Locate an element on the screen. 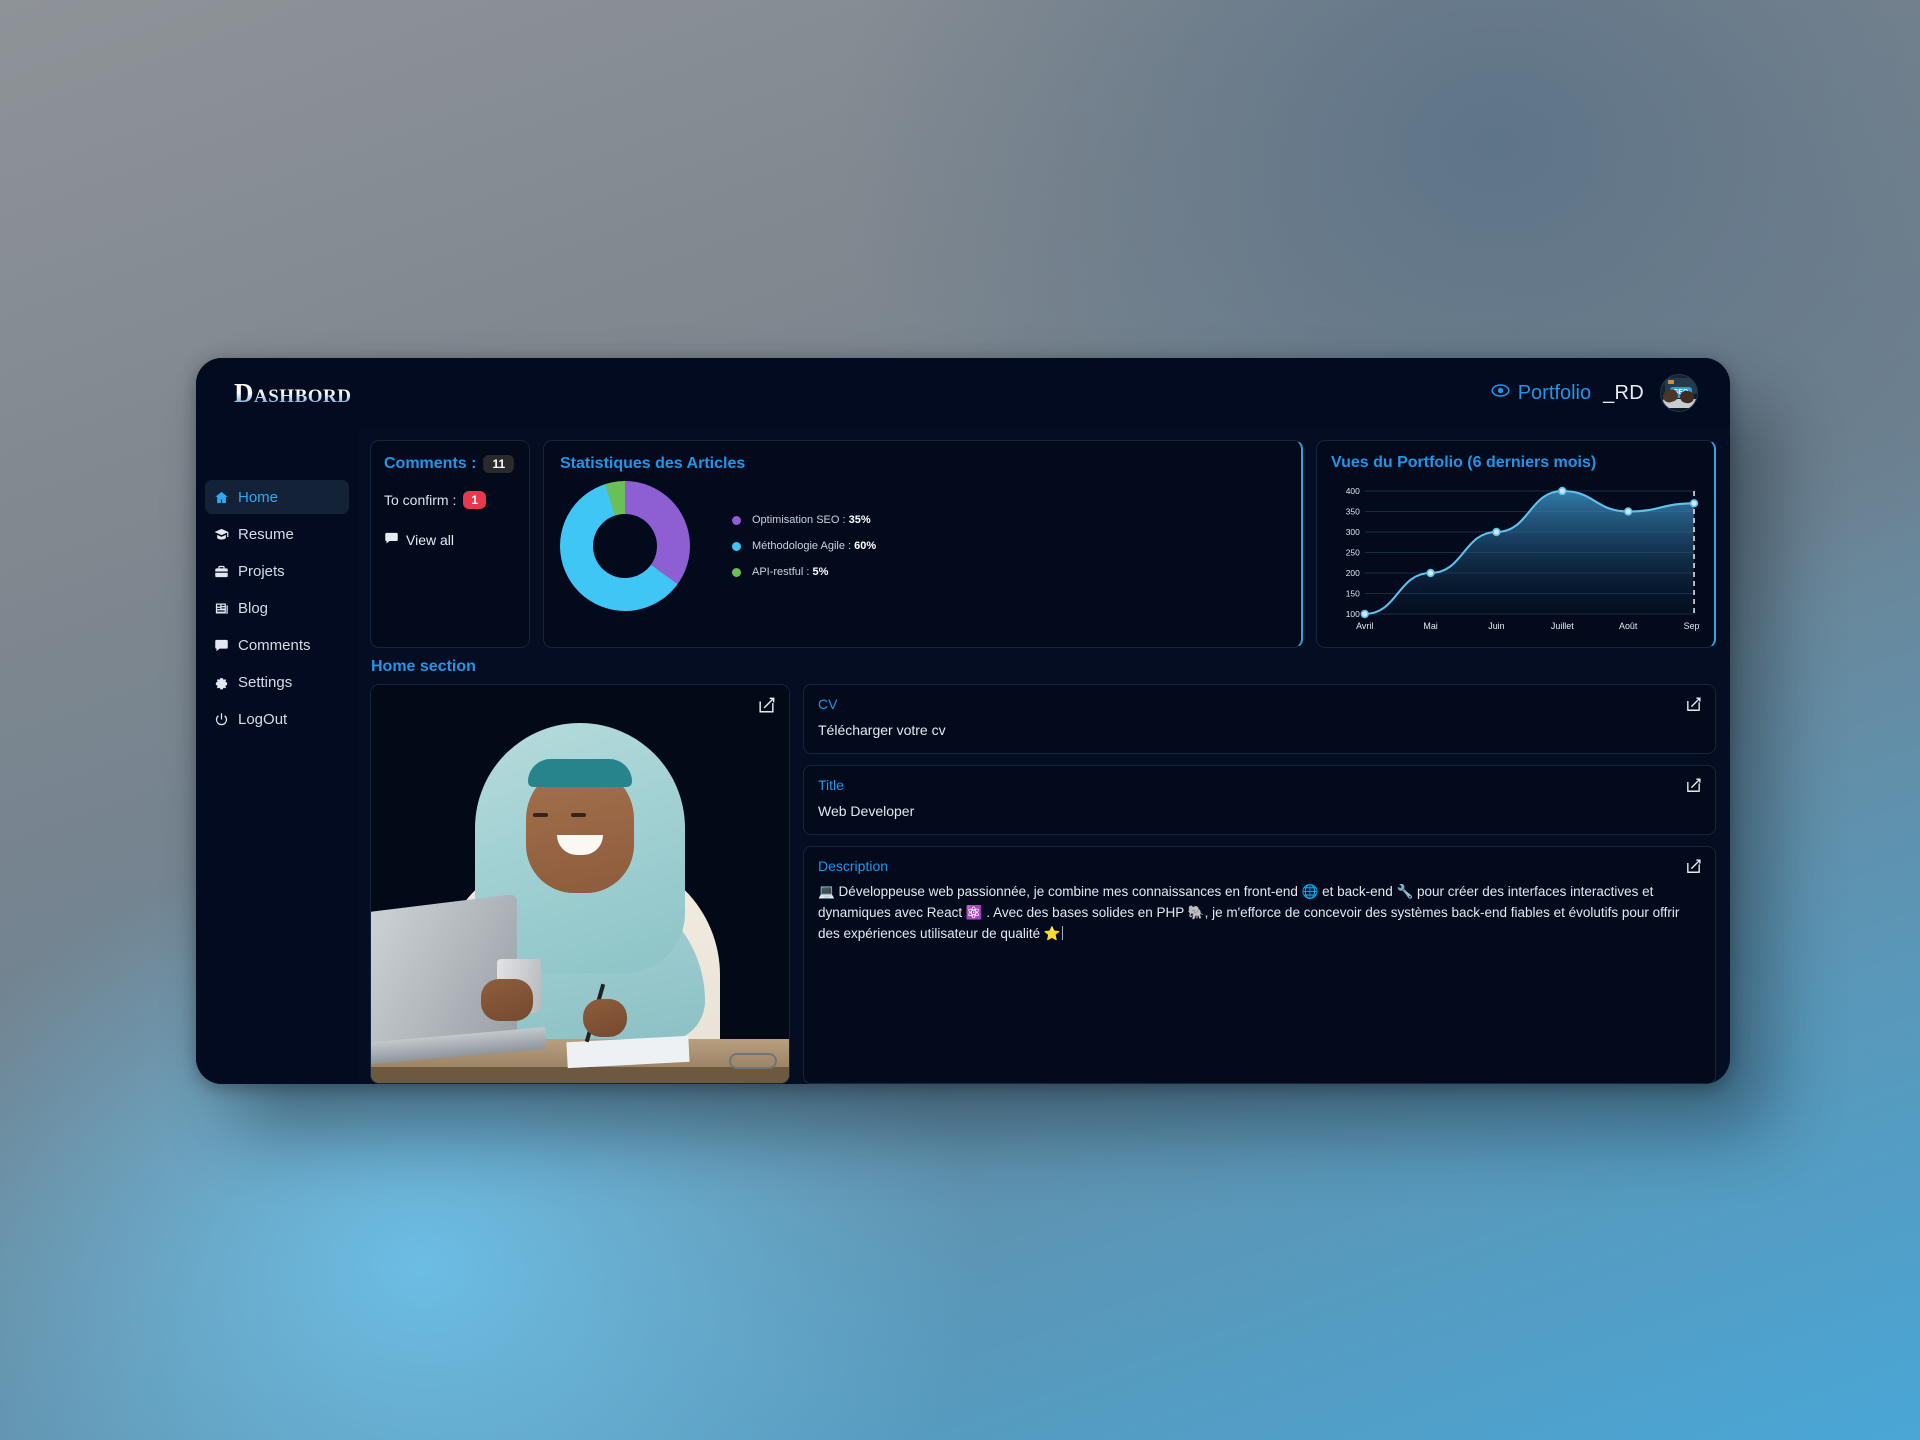 The height and width of the screenshot is (1440, 1920). power-icon is located at coordinates (221, 719).